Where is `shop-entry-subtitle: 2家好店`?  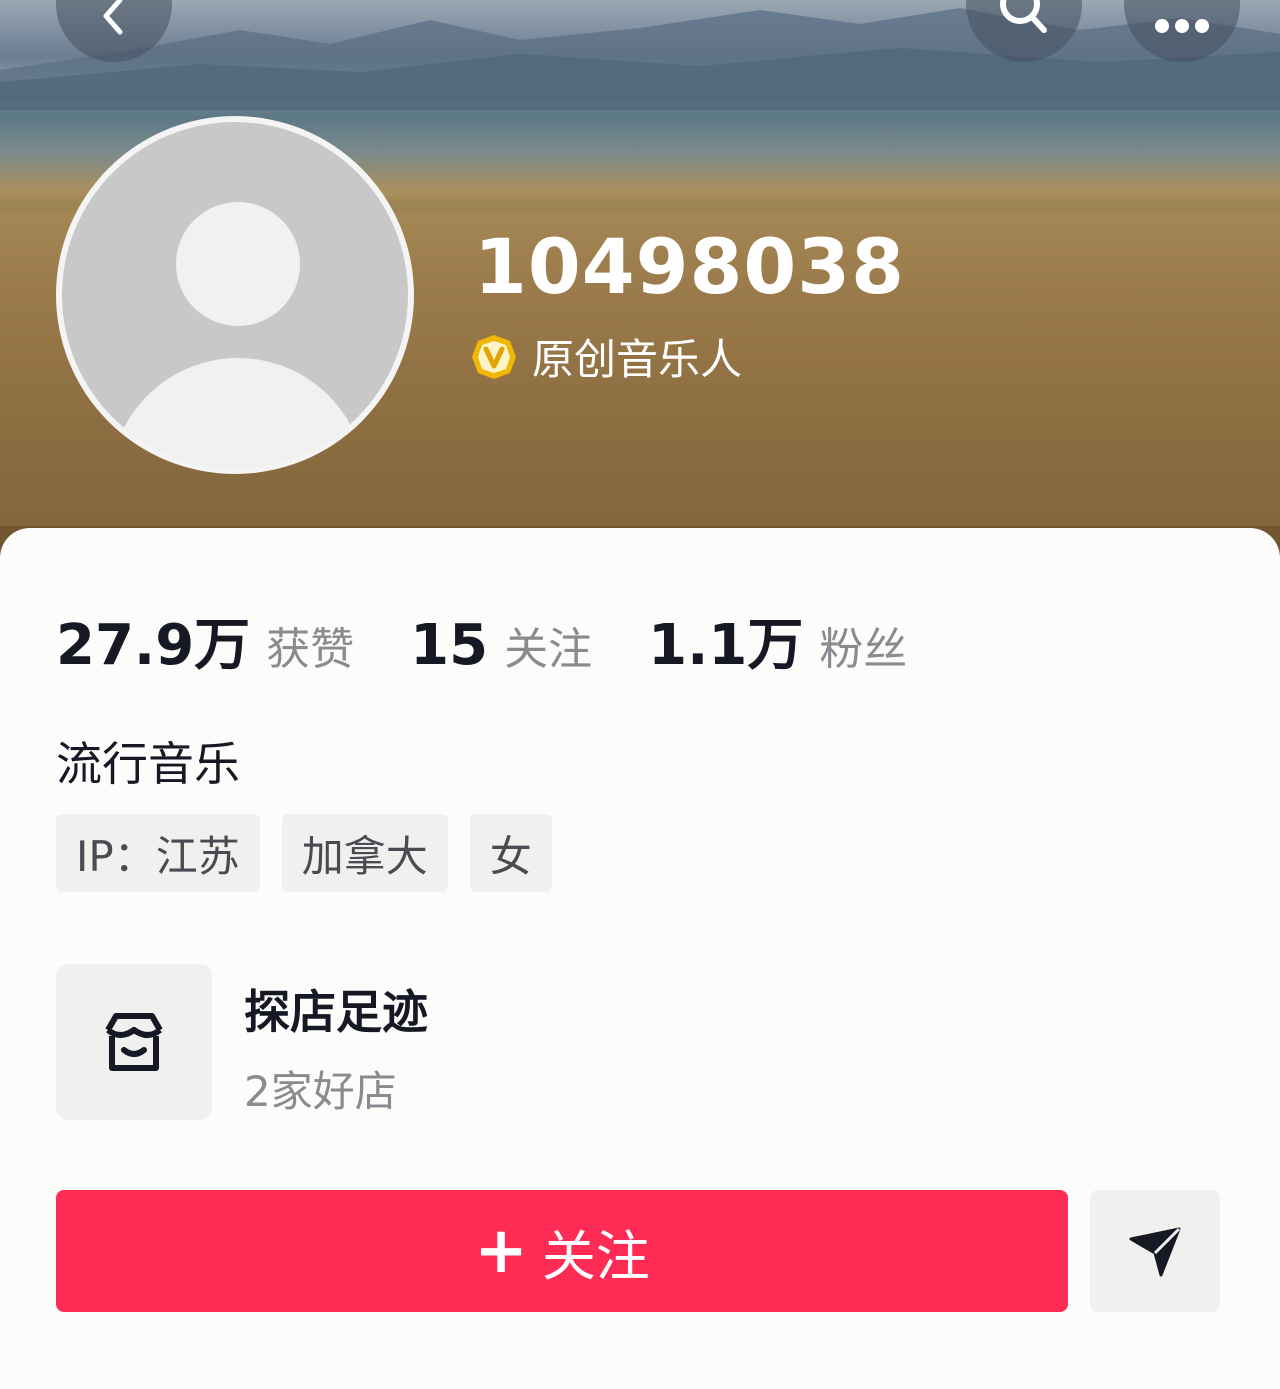
shop-entry-subtitle: 2家好店 is located at coordinates (320, 1088).